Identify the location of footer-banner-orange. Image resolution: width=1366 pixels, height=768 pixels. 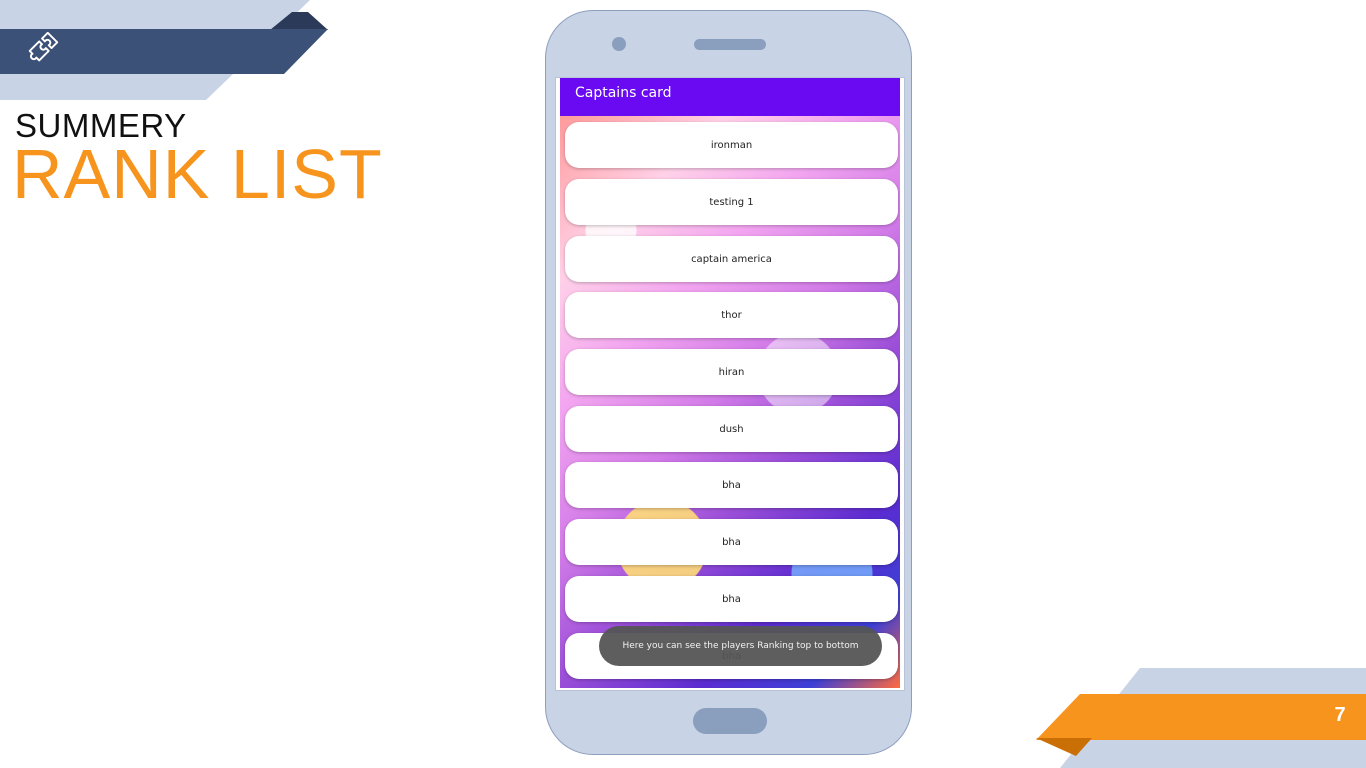
(1201, 717).